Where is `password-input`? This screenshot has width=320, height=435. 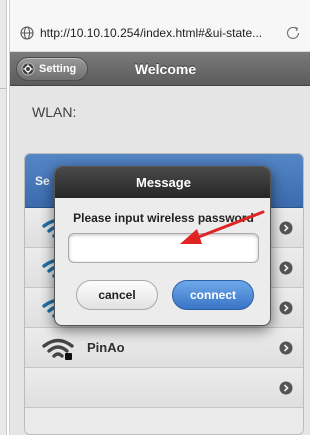
password-input is located at coordinates (163, 248).